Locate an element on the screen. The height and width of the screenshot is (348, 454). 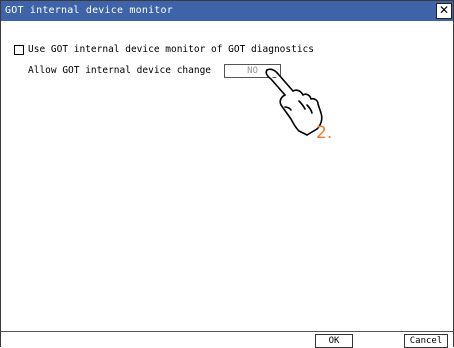
titlebar: GOT internal device monitor ✕ is located at coordinates (227, 11).